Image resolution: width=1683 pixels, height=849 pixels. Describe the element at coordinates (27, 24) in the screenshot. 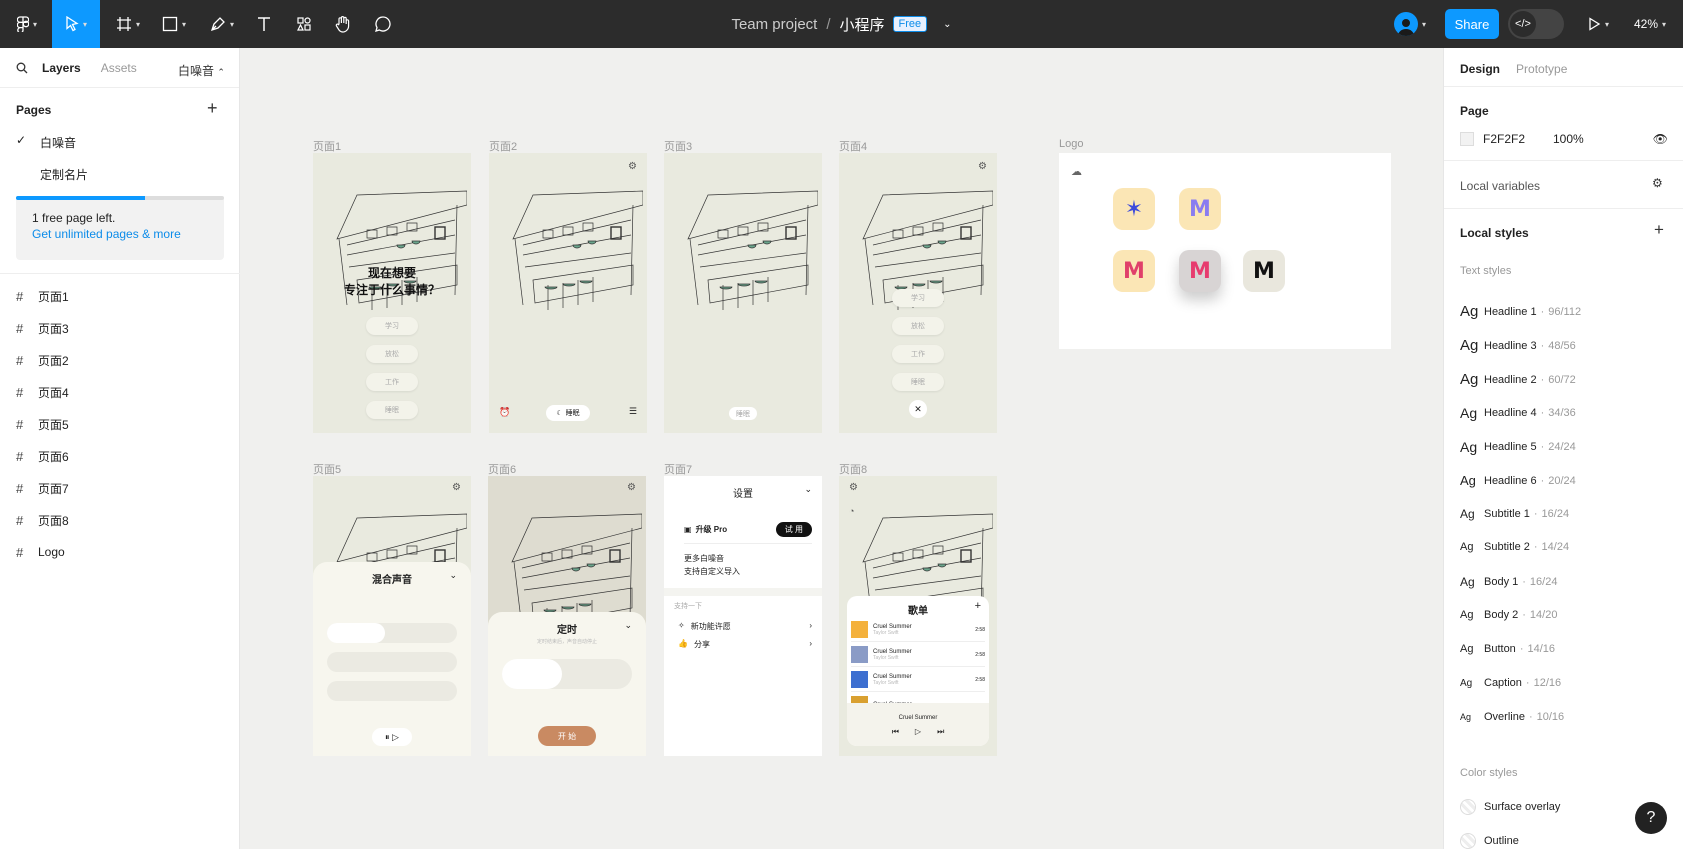

I see `figma-menu-button: ▾` at that location.